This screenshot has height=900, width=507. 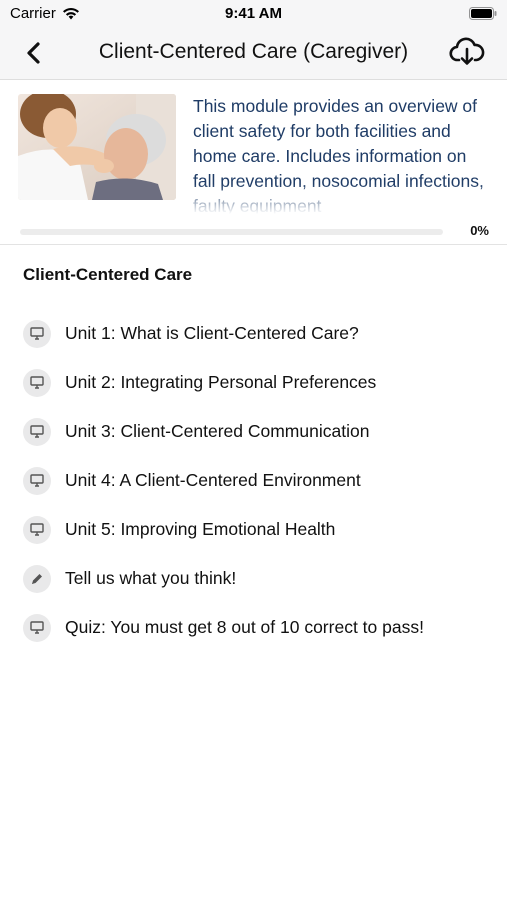 I want to click on page-title: Client-Centered Care (Caregiver), so click(x=253, y=51).